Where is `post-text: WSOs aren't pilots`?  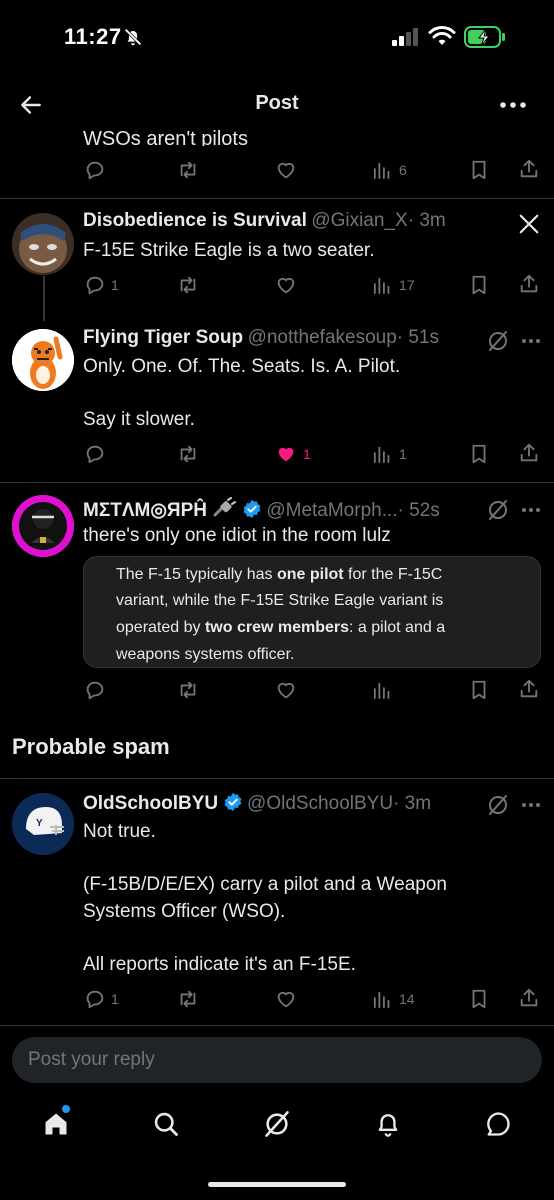
post-text: WSOs aren't pilots is located at coordinates (165, 137).